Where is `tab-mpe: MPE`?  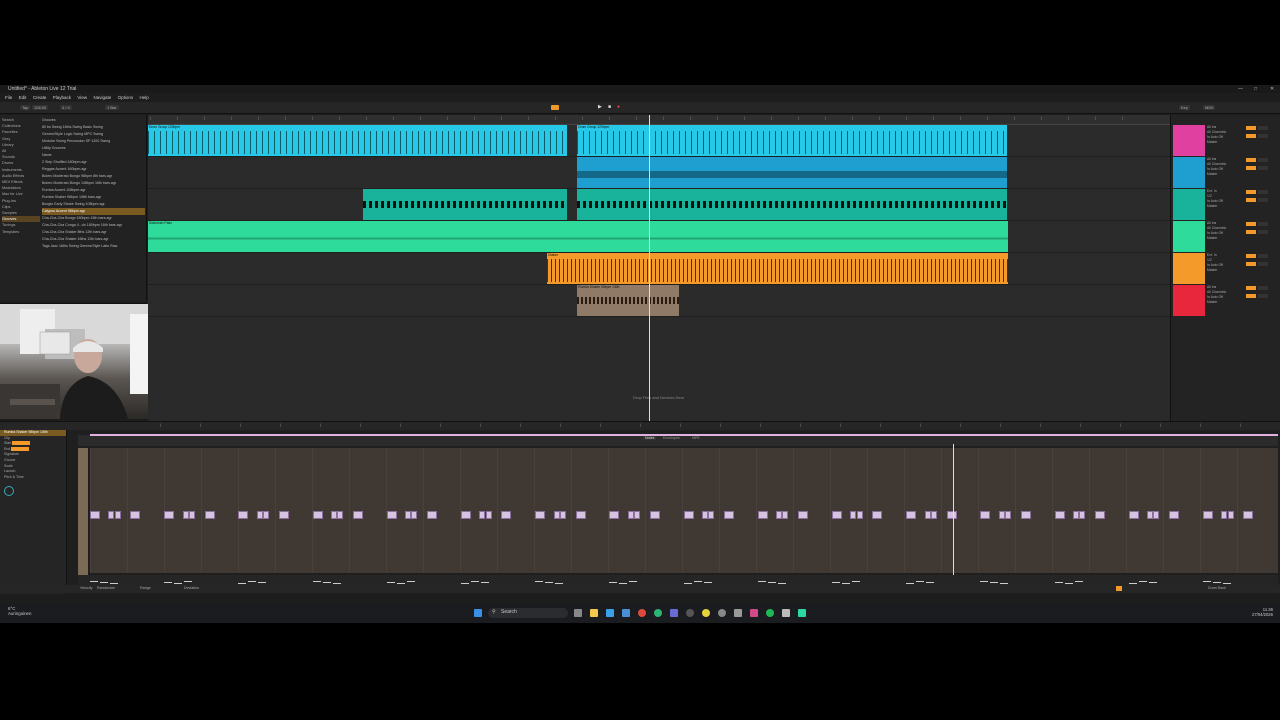
tab-mpe: MPE is located at coordinates (696, 438).